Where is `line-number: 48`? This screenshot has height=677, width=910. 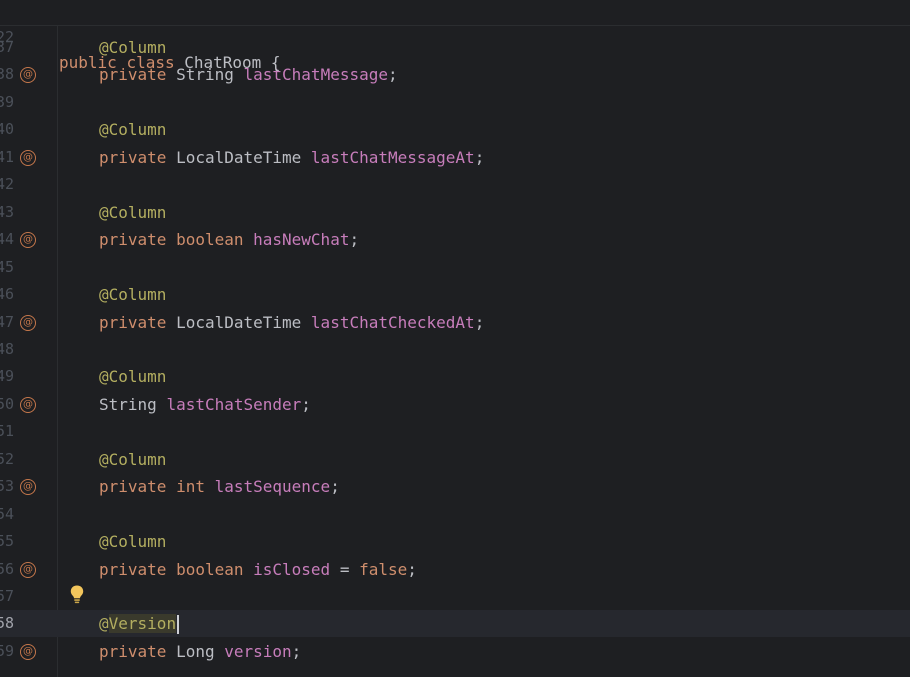
line-number: 48 is located at coordinates (7, 349).